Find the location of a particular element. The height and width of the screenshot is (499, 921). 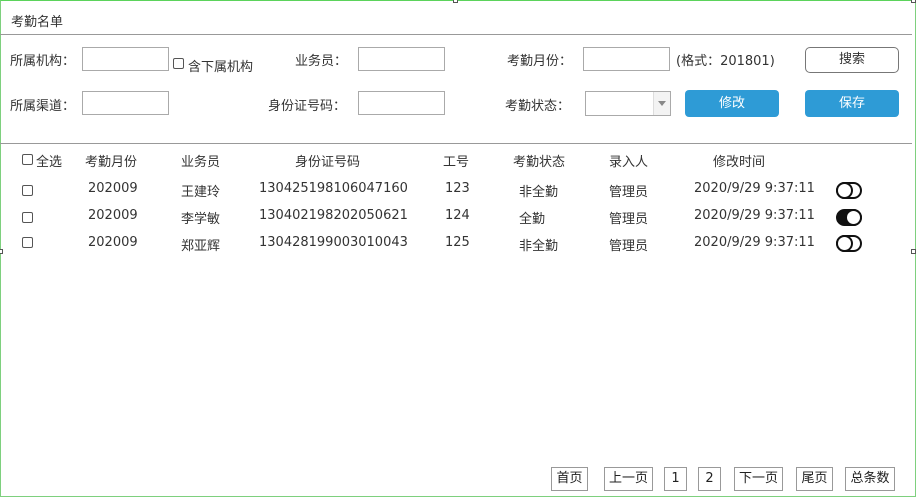

salesperson-input is located at coordinates (401, 59).